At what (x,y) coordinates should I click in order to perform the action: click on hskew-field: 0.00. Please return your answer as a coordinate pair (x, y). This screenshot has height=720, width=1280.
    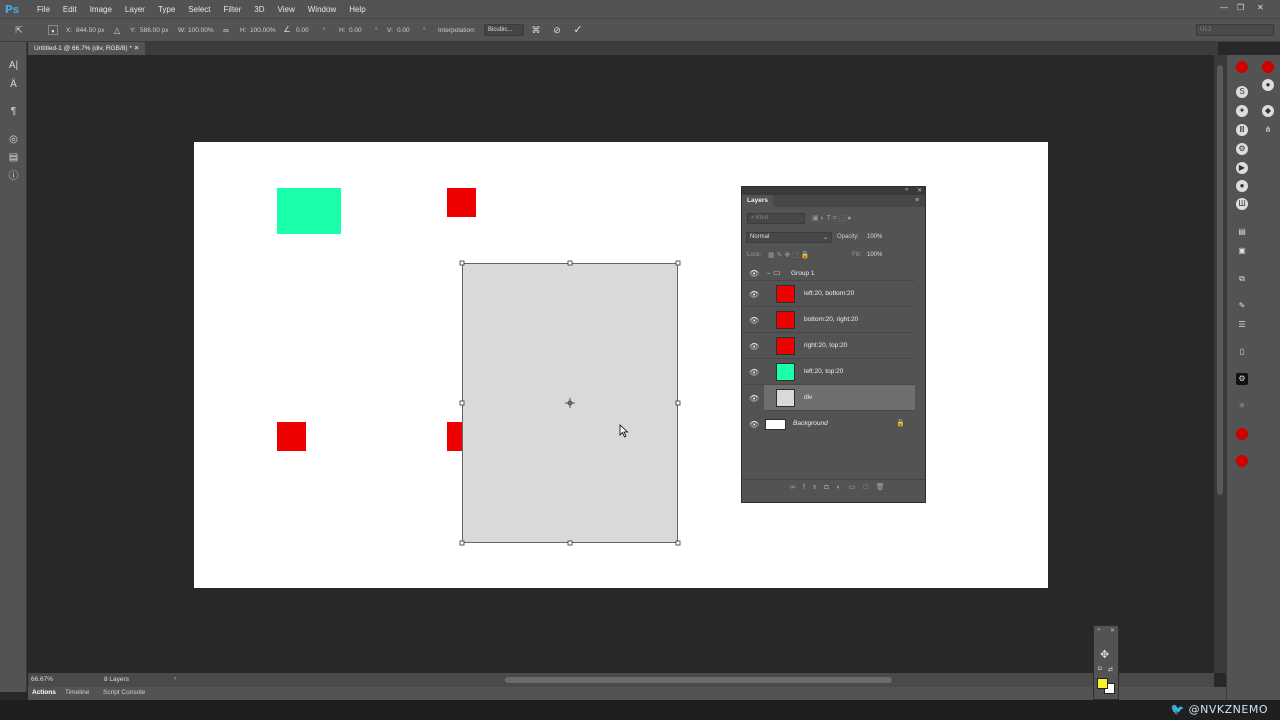
    Looking at the image, I should click on (355, 30).